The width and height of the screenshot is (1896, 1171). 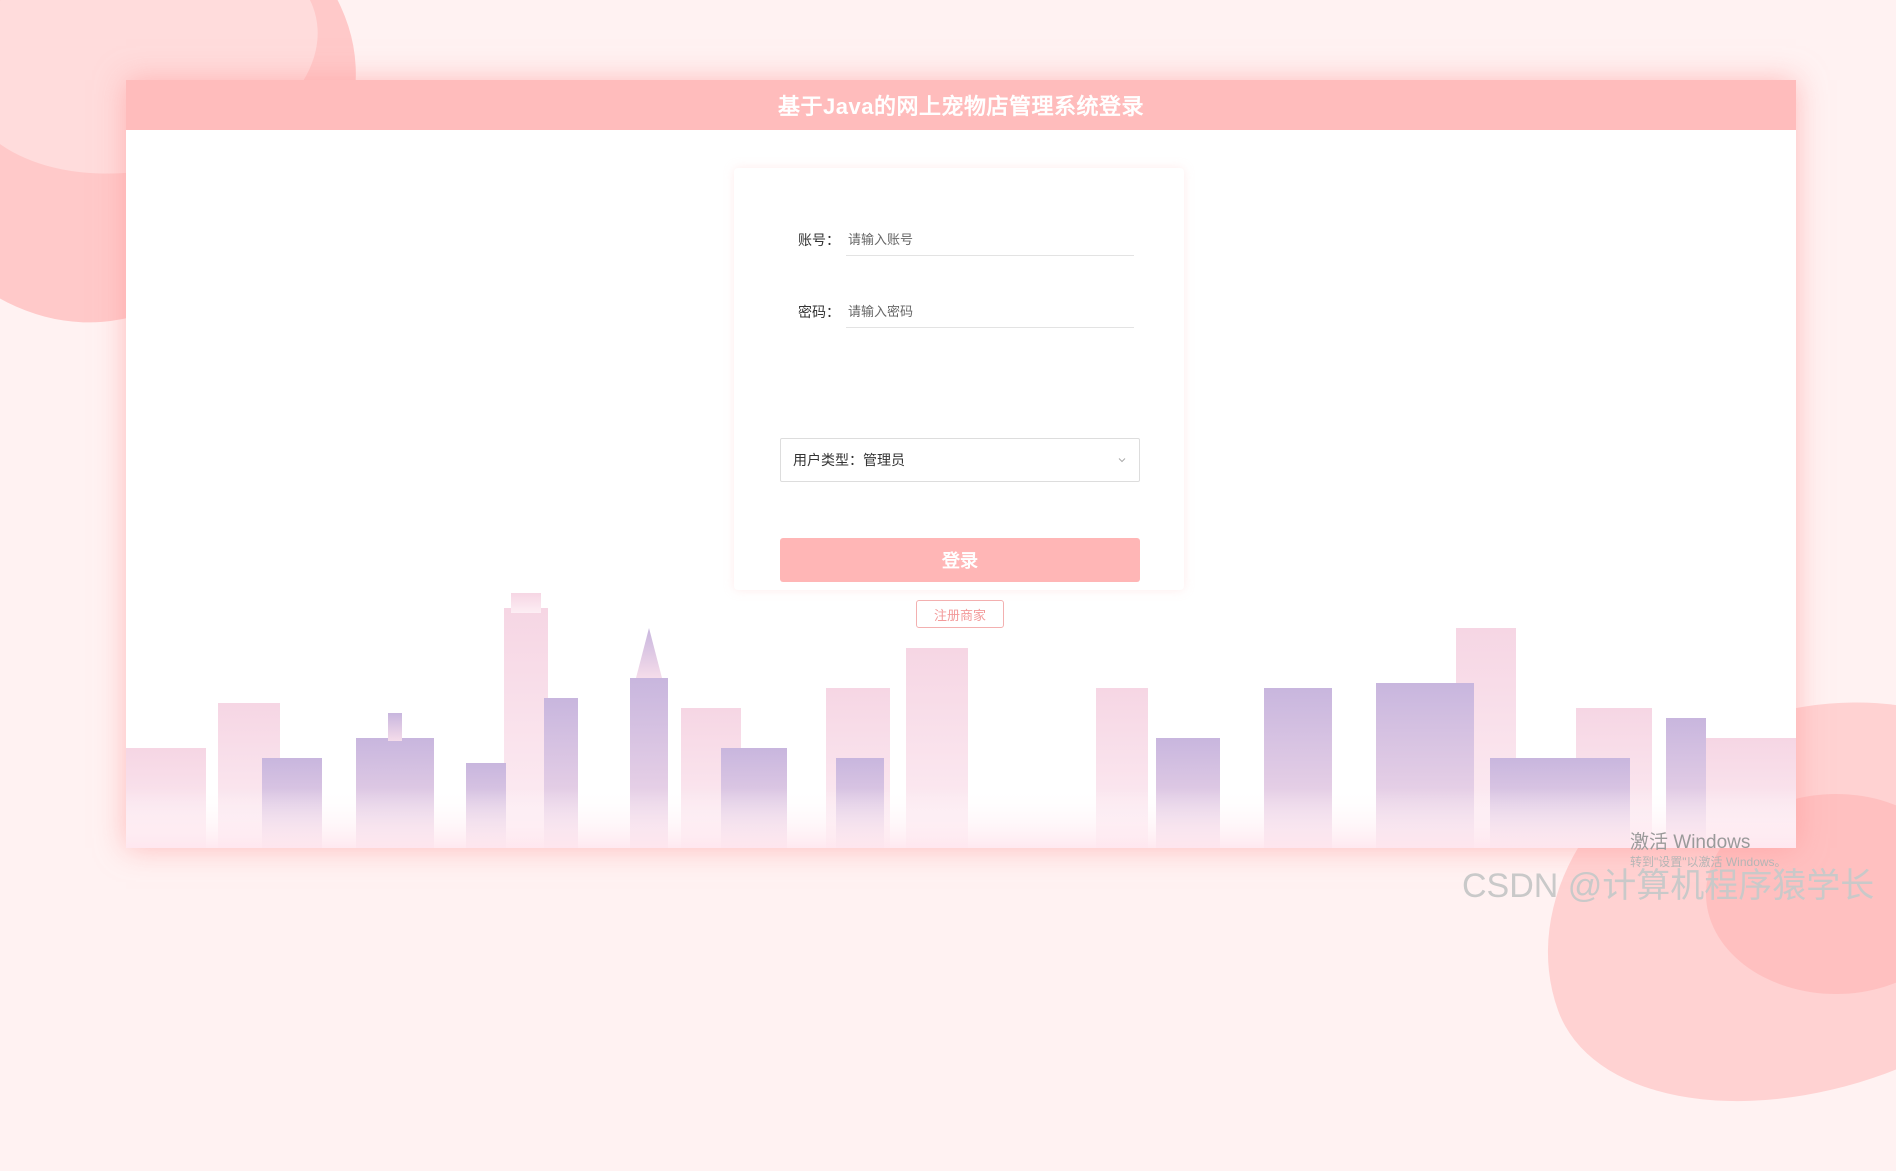 I want to click on login-form-panel: 账号： 密码： 用户类型： 管理员 登录 注册商家, so click(x=959, y=398).